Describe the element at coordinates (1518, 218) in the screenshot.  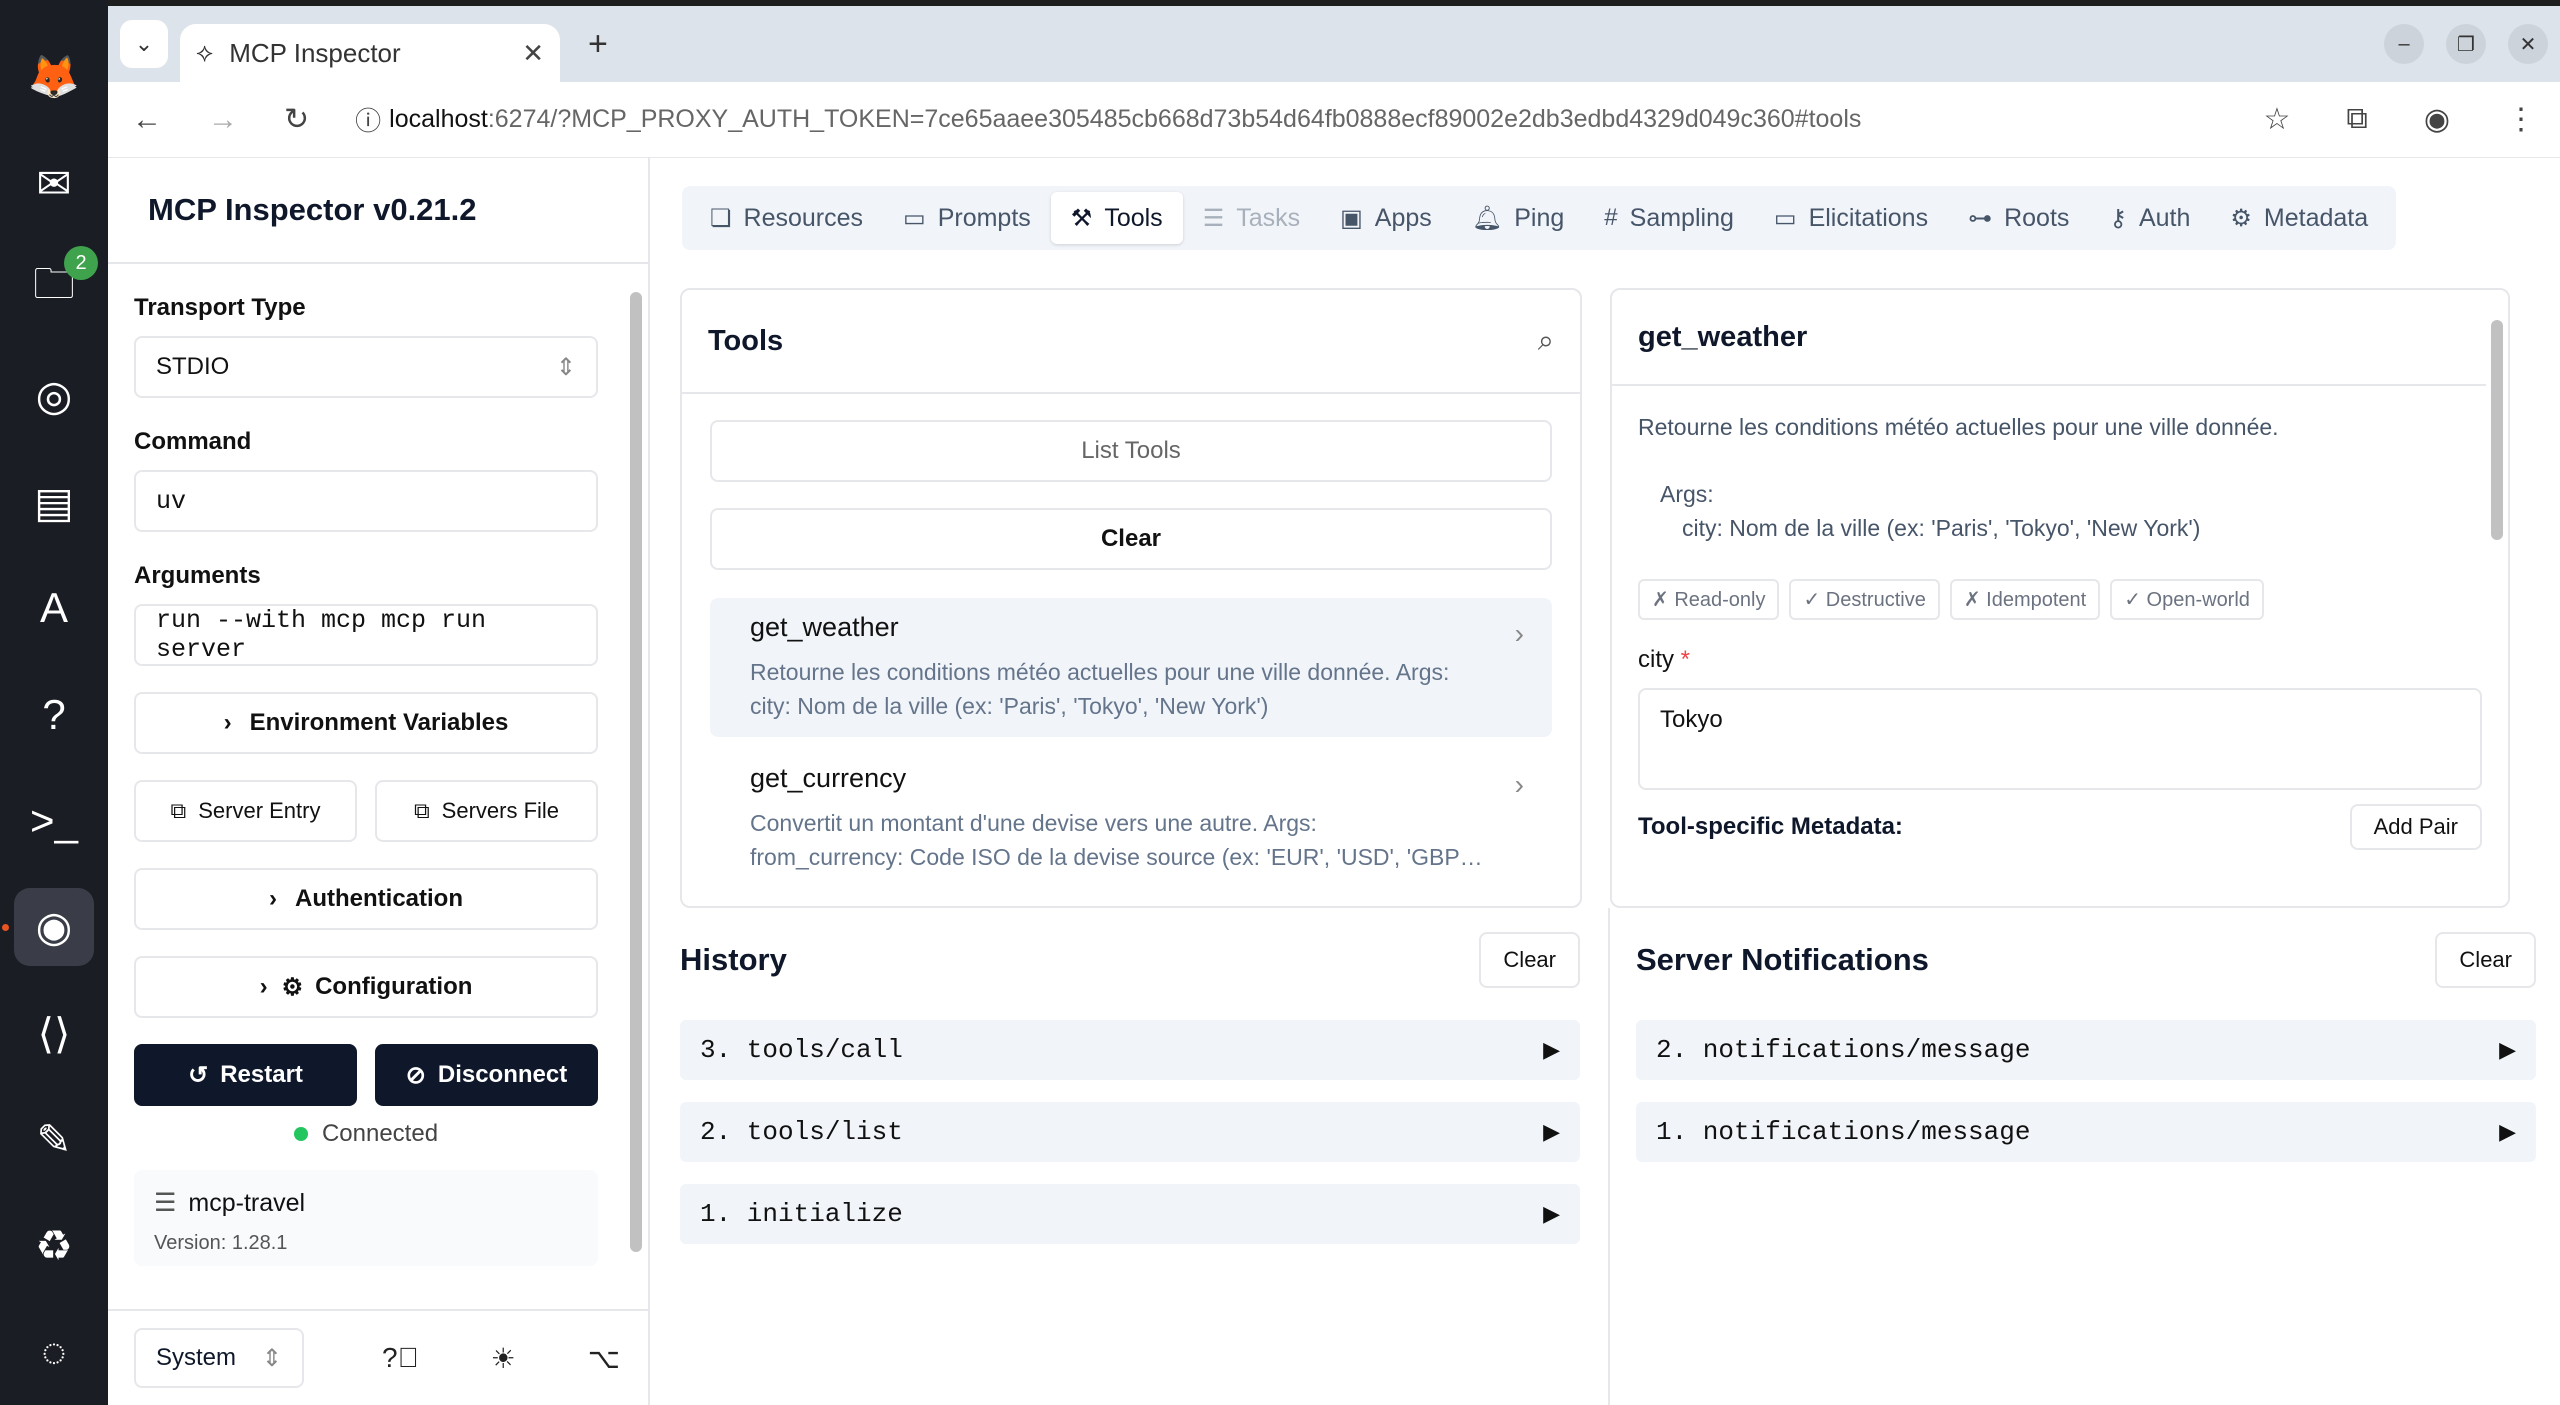
I see `tab-ping: 🔔︎ Ping` at that location.